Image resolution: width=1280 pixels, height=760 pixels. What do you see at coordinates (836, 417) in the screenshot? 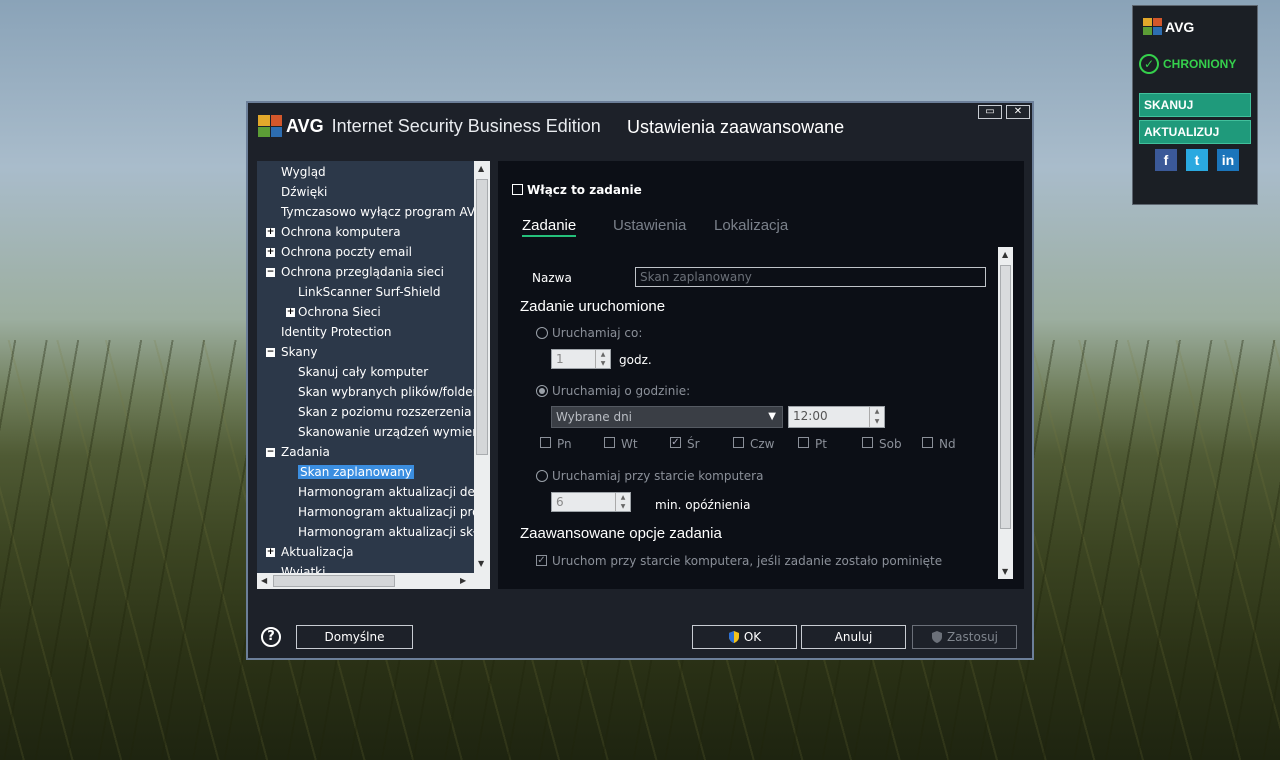
I see `time-stepper: 12:00 ▲ ▼` at bounding box center [836, 417].